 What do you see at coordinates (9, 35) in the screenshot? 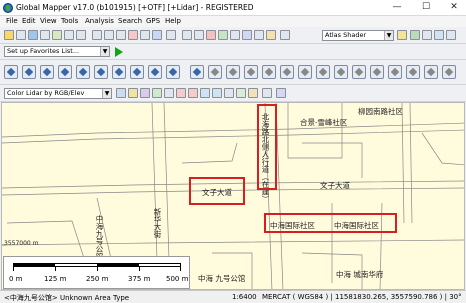
I see `open-folder-icon` at bounding box center [9, 35].